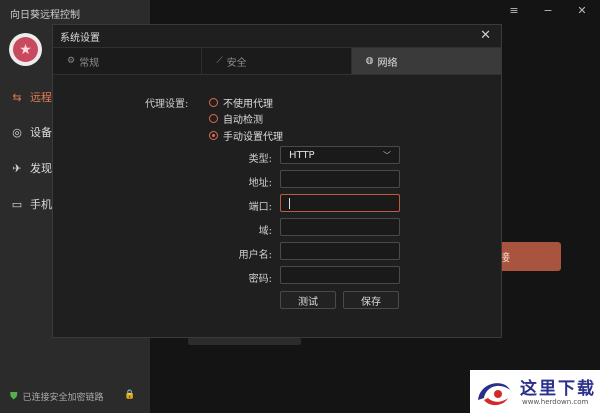  I want to click on sidebar-item-label: 远程, so click(41, 97).